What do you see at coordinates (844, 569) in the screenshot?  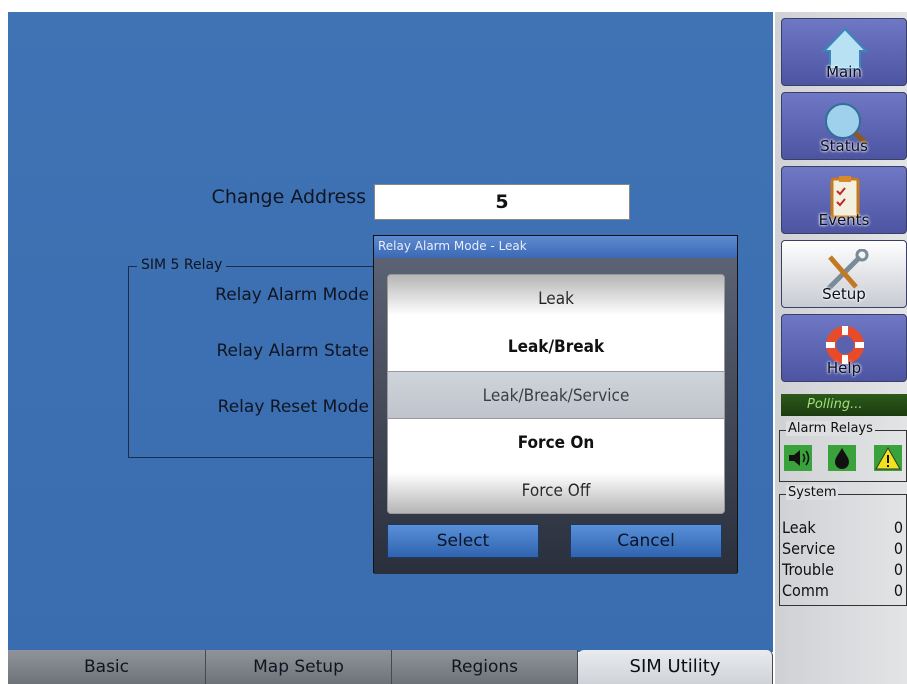 I see `system-row-trouble: Trouble 0` at bounding box center [844, 569].